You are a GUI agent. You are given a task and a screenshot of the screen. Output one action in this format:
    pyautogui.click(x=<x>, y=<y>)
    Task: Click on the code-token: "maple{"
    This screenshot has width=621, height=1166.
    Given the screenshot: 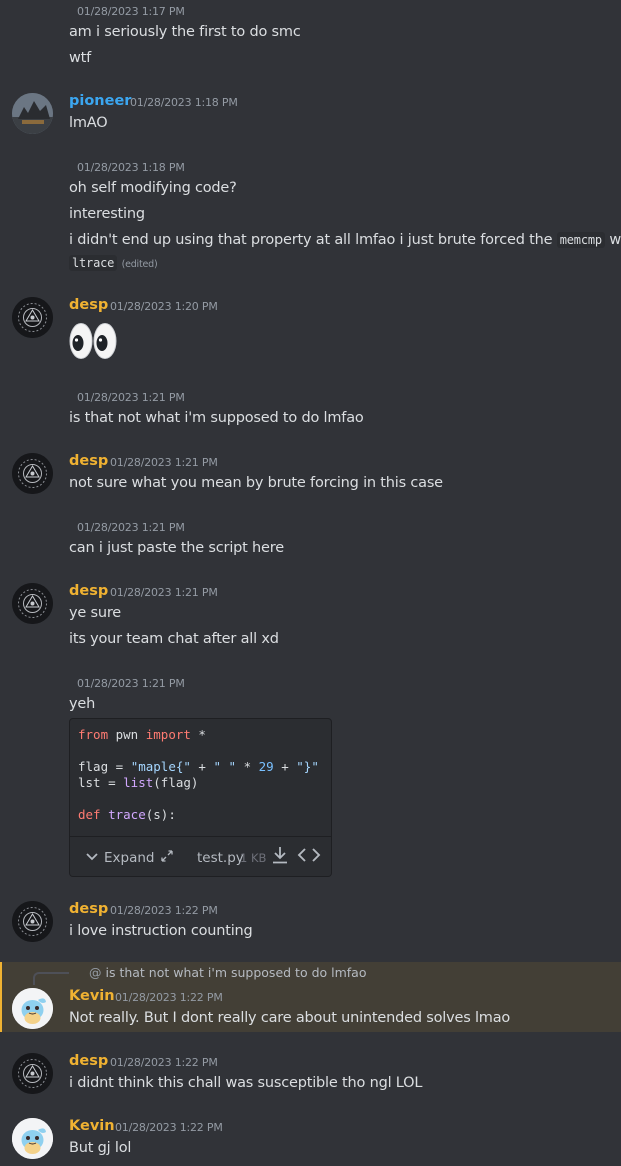 What is the action you would take?
    pyautogui.click(x=160, y=766)
    